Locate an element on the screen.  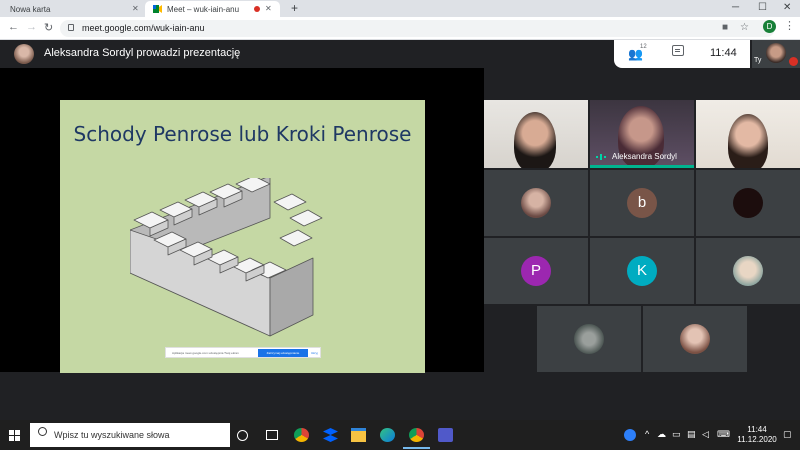
chrome-icon is located at coordinates (301, 435).